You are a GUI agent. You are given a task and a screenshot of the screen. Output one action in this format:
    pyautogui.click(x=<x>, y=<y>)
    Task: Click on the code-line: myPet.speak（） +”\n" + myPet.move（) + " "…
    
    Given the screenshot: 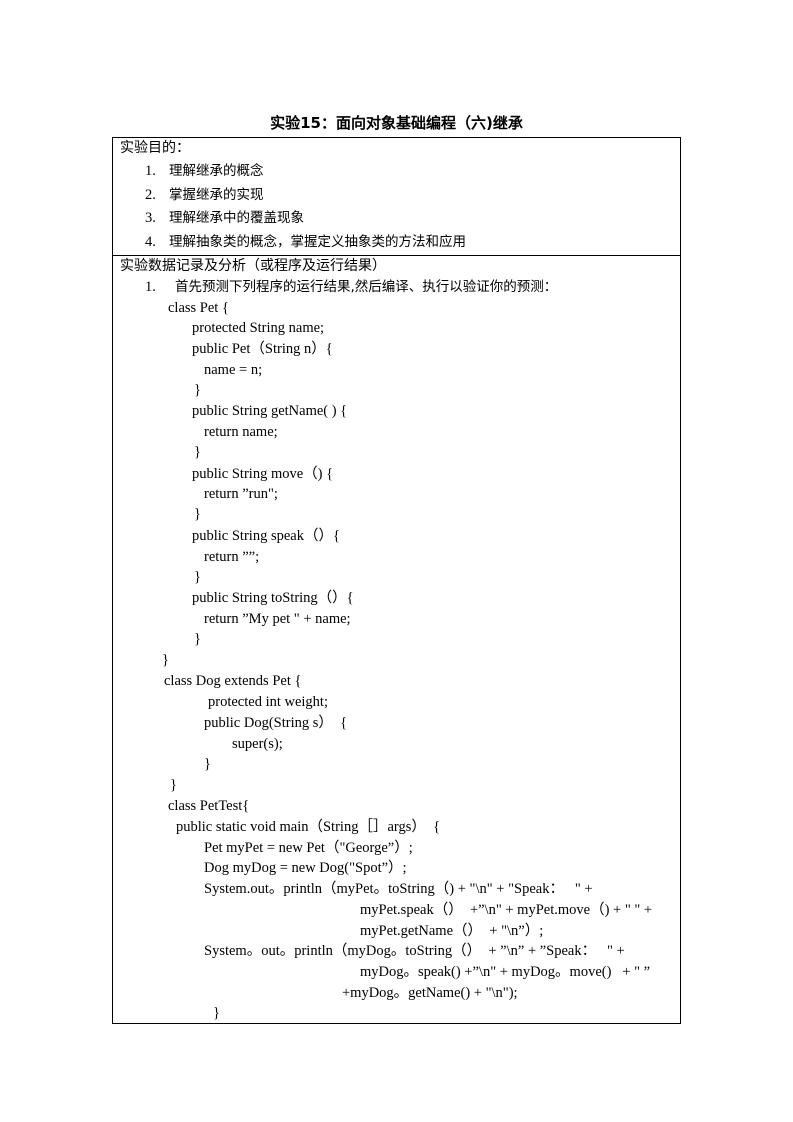 What is the action you would take?
    pyautogui.click(x=506, y=910)
    